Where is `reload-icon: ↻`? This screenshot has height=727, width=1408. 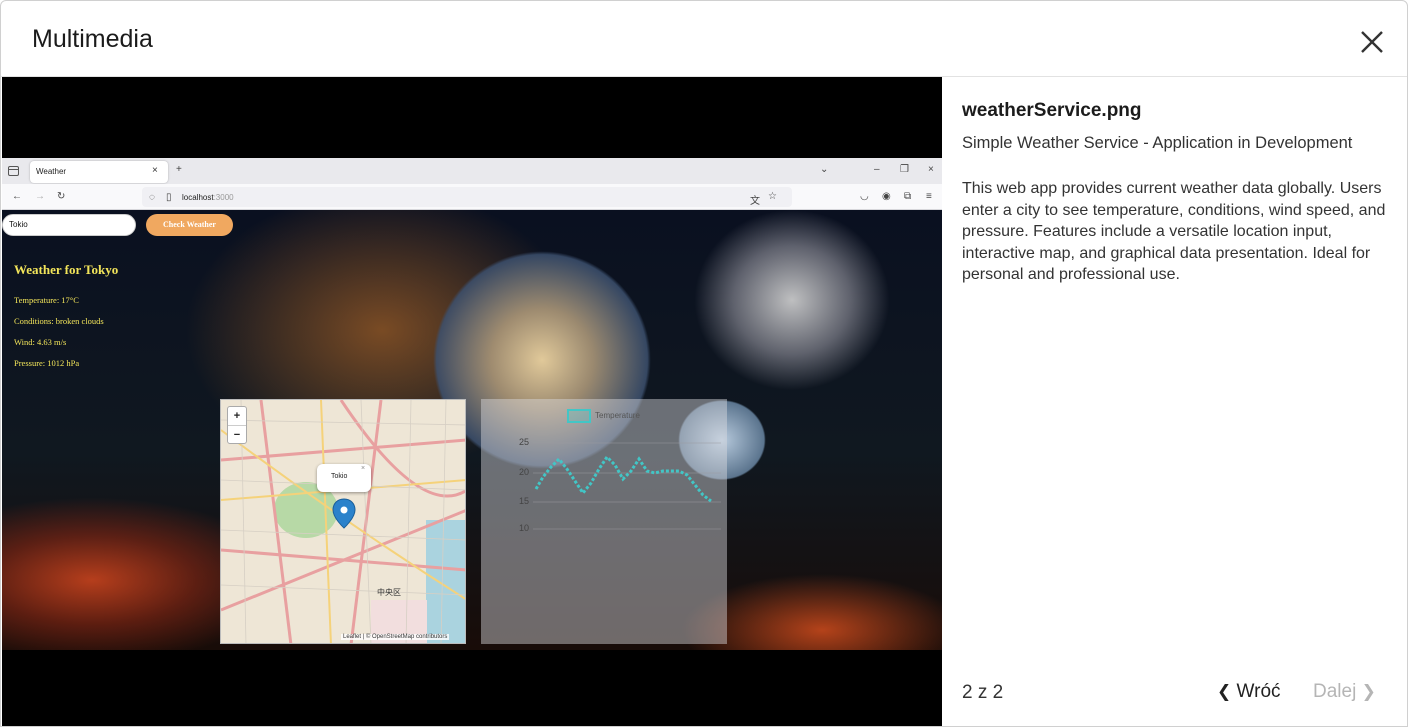
reload-icon: ↻ is located at coordinates (61, 196).